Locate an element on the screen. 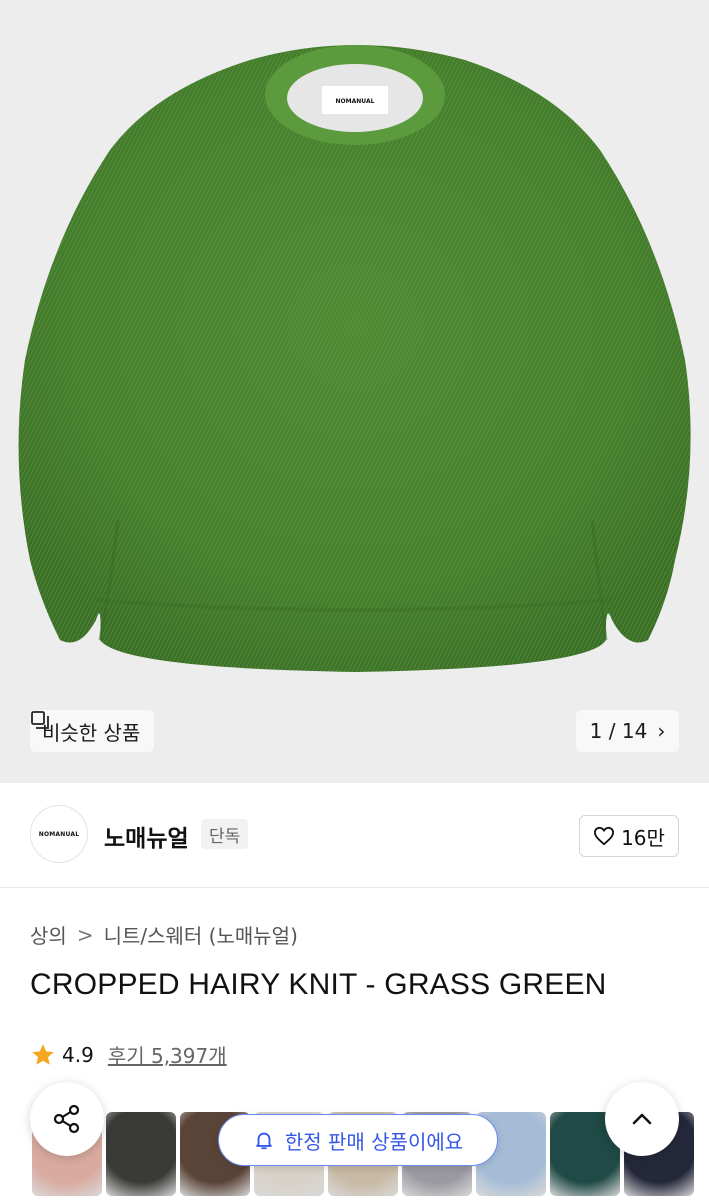 The image size is (709, 1200). breadcrumb-item-knit: 니트/스웨터 (노매뉴얼) is located at coordinates (201, 934).